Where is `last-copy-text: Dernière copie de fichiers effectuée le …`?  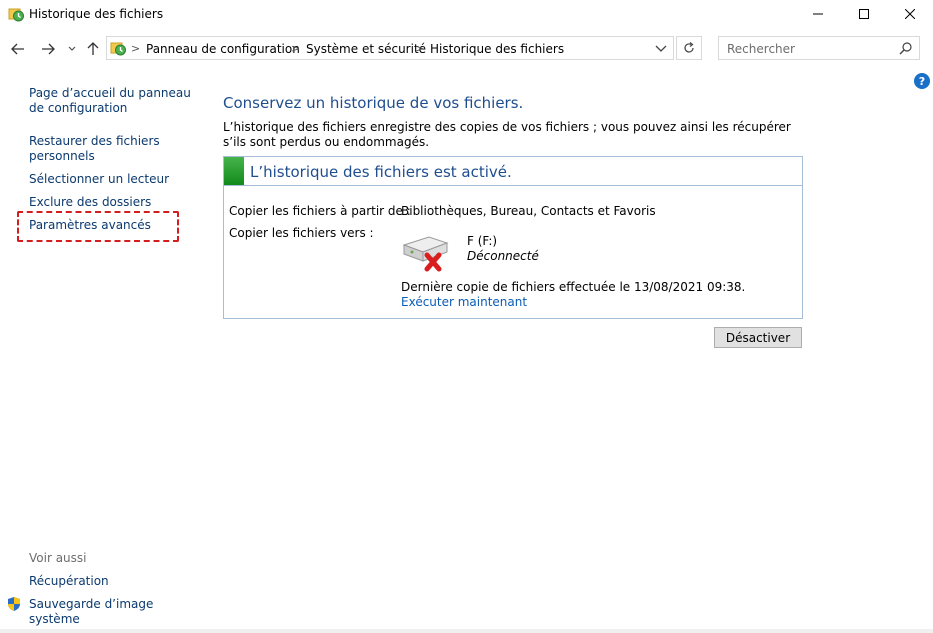
last-copy-text: Dernière copie de fichiers effectuée le … is located at coordinates (573, 287).